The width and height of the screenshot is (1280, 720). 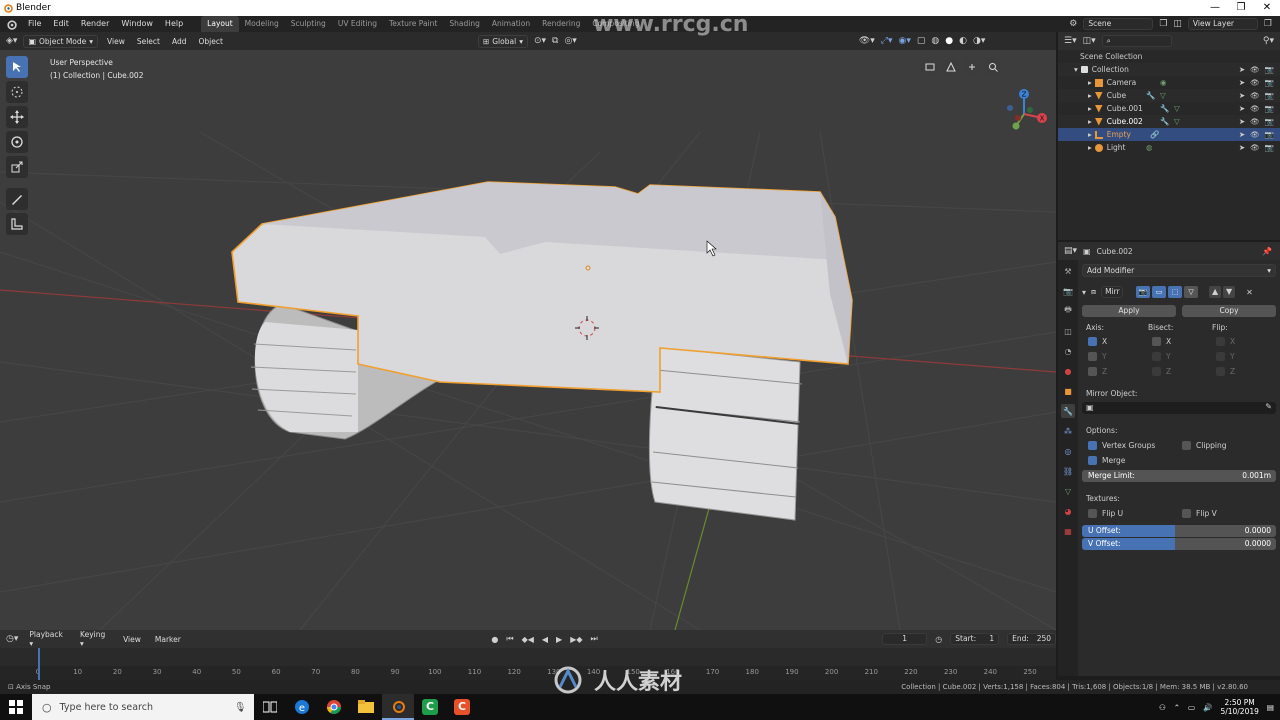 What do you see at coordinates (398, 707) in the screenshot?
I see `blender-taskbar-icon` at bounding box center [398, 707].